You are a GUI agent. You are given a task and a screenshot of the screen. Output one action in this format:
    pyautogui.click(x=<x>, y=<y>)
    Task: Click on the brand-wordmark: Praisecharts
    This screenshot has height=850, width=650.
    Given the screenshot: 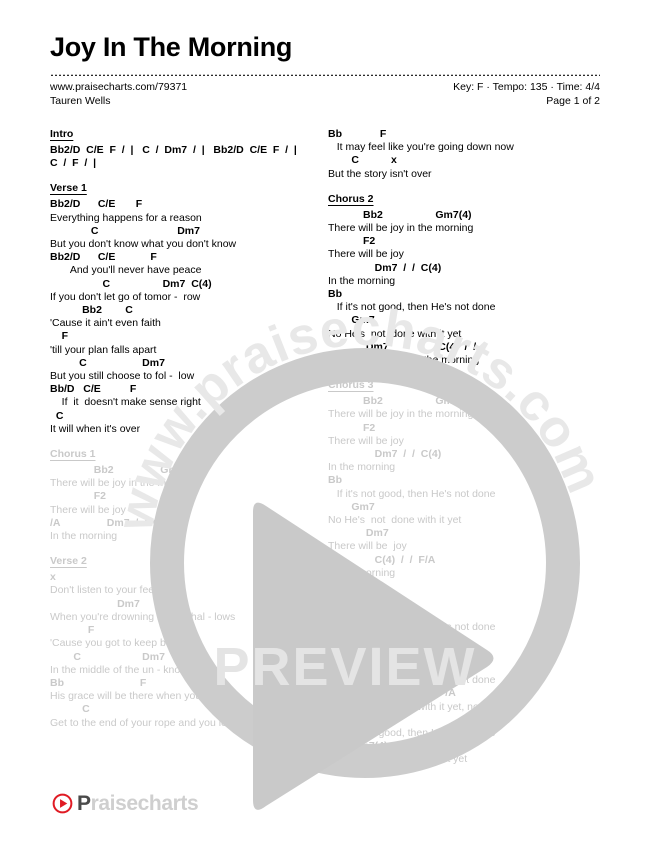 What is the action you would take?
    pyautogui.click(x=138, y=803)
    